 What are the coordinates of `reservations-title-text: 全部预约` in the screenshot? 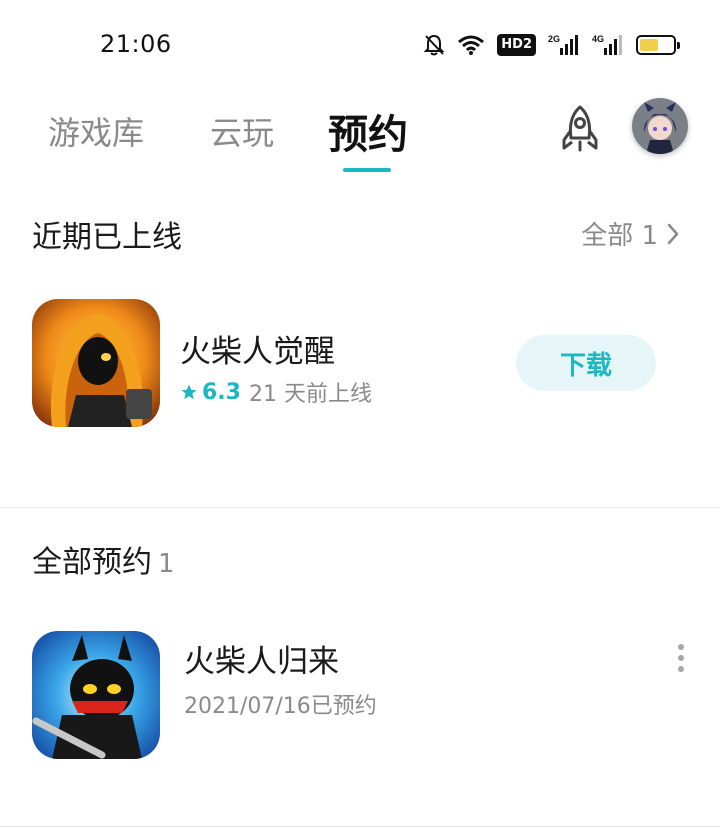 It's located at (92, 562).